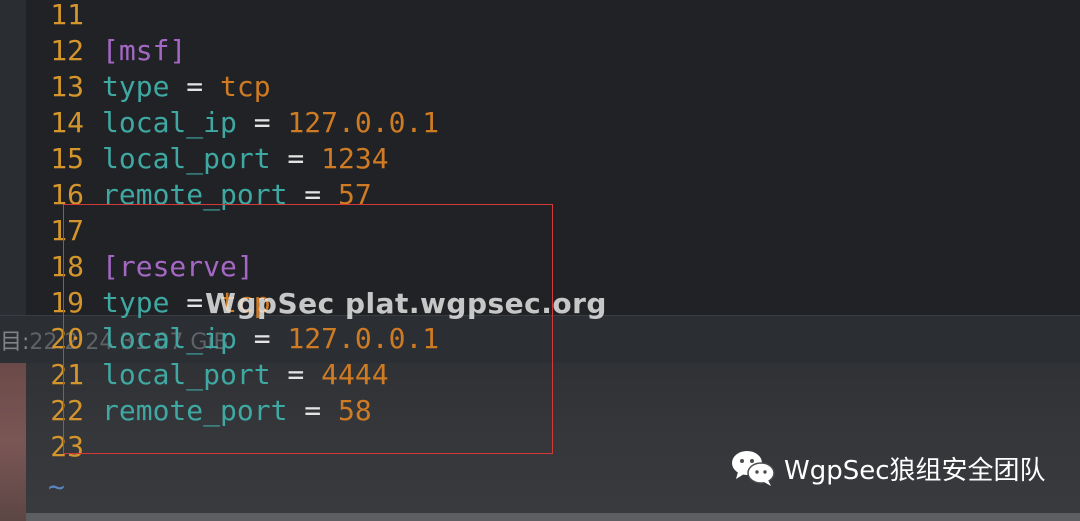  I want to click on code-line: 13 type = tcp, so click(219, 87).